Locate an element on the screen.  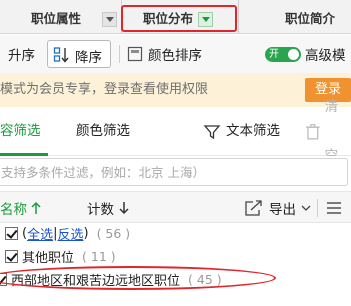
filter-search-input is located at coordinates (174, 172).